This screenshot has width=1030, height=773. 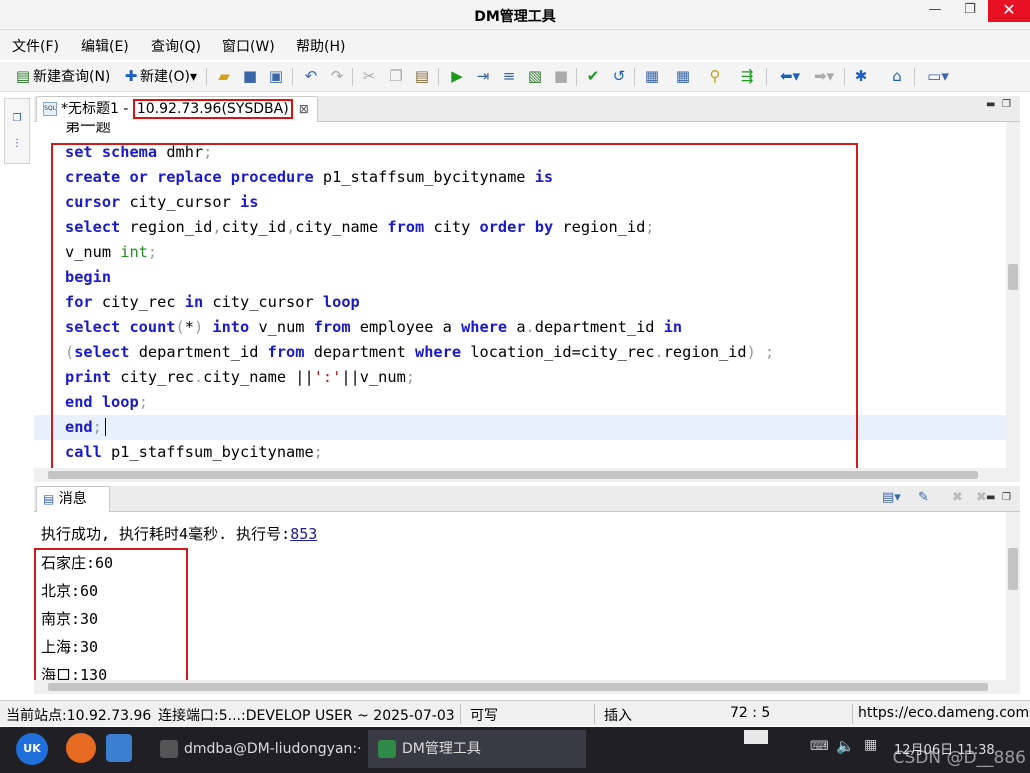 What do you see at coordinates (509, 76) in the screenshot?
I see `explain-icon: ≡` at bounding box center [509, 76].